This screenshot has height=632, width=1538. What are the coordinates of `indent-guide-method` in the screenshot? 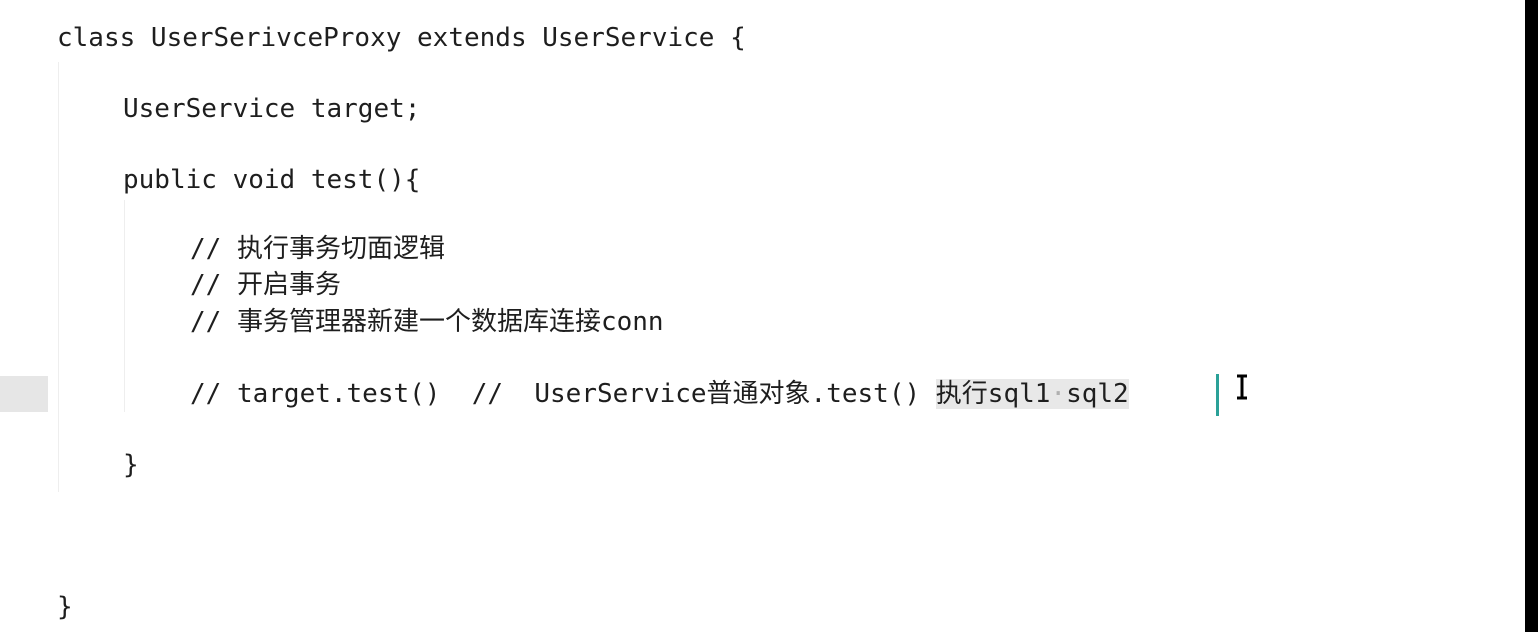 It's located at (124, 306).